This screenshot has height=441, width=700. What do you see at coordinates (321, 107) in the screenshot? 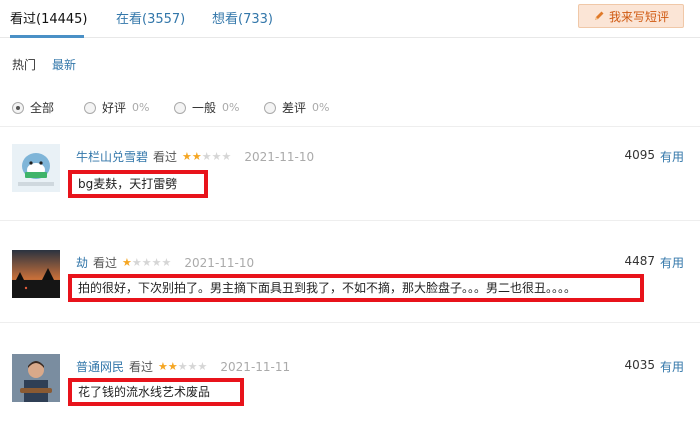
I see `filter-negative-percent: 0%` at bounding box center [321, 107].